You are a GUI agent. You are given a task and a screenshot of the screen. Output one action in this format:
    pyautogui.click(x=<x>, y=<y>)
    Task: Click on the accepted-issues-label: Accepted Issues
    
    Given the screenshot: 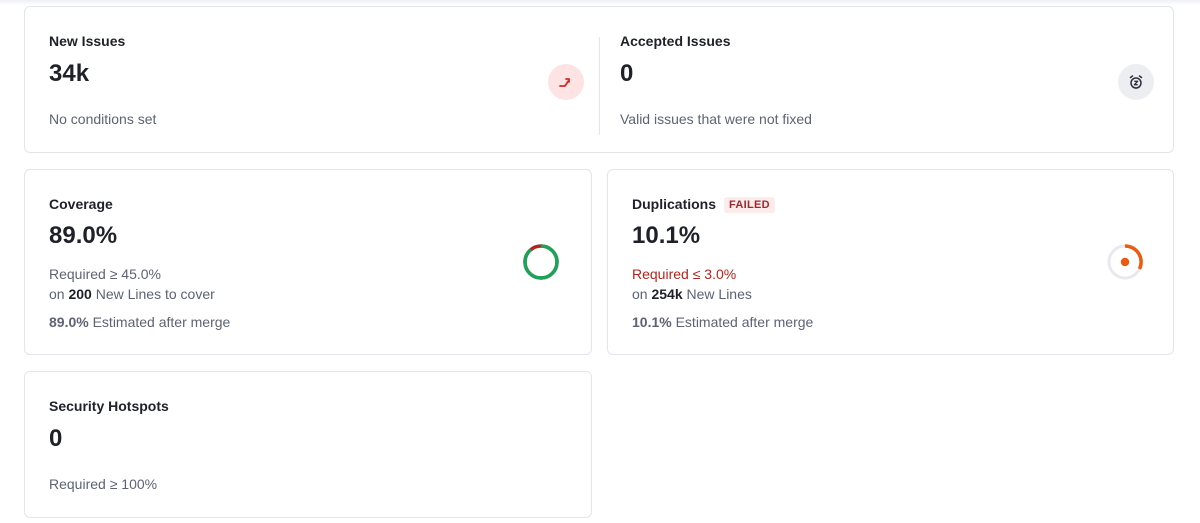 What is the action you would take?
    pyautogui.click(x=675, y=41)
    